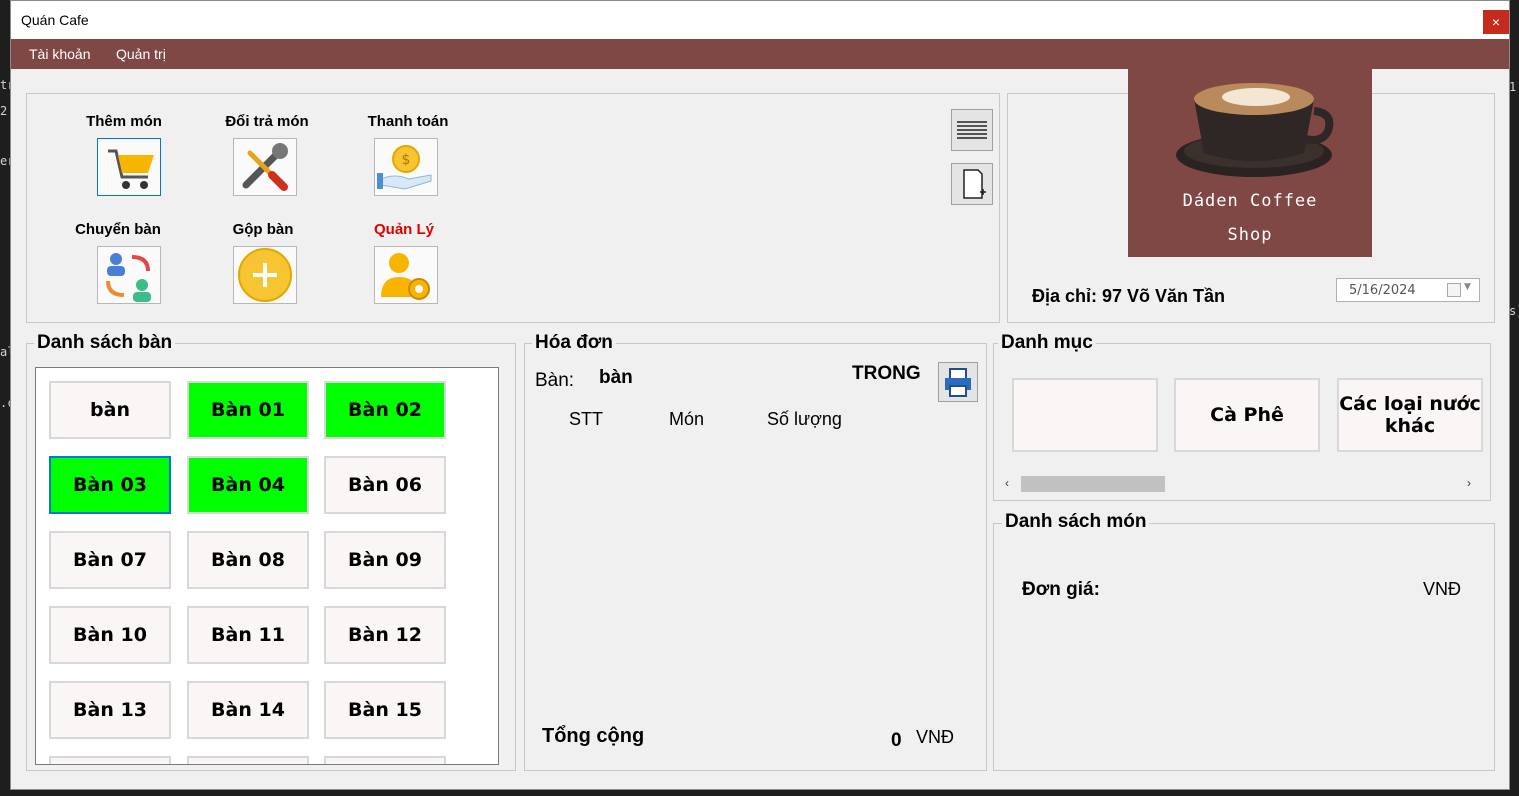 Image resolution: width=1519 pixels, height=796 pixels. Describe the element at coordinates (385, 560) in the screenshot. I see `table-button: Bàn 09` at that location.